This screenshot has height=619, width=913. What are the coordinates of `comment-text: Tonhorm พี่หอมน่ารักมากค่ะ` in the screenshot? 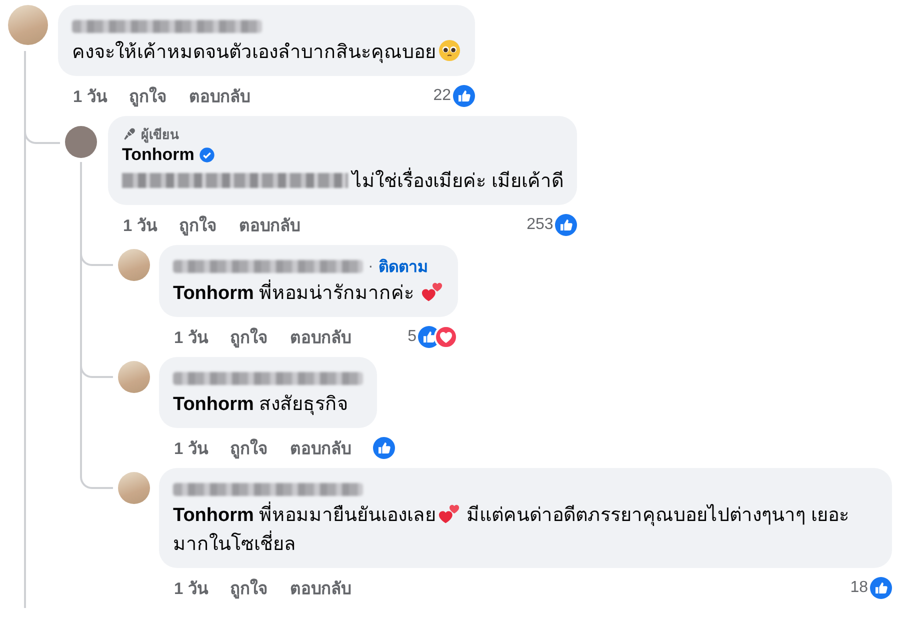 It's located at (308, 293).